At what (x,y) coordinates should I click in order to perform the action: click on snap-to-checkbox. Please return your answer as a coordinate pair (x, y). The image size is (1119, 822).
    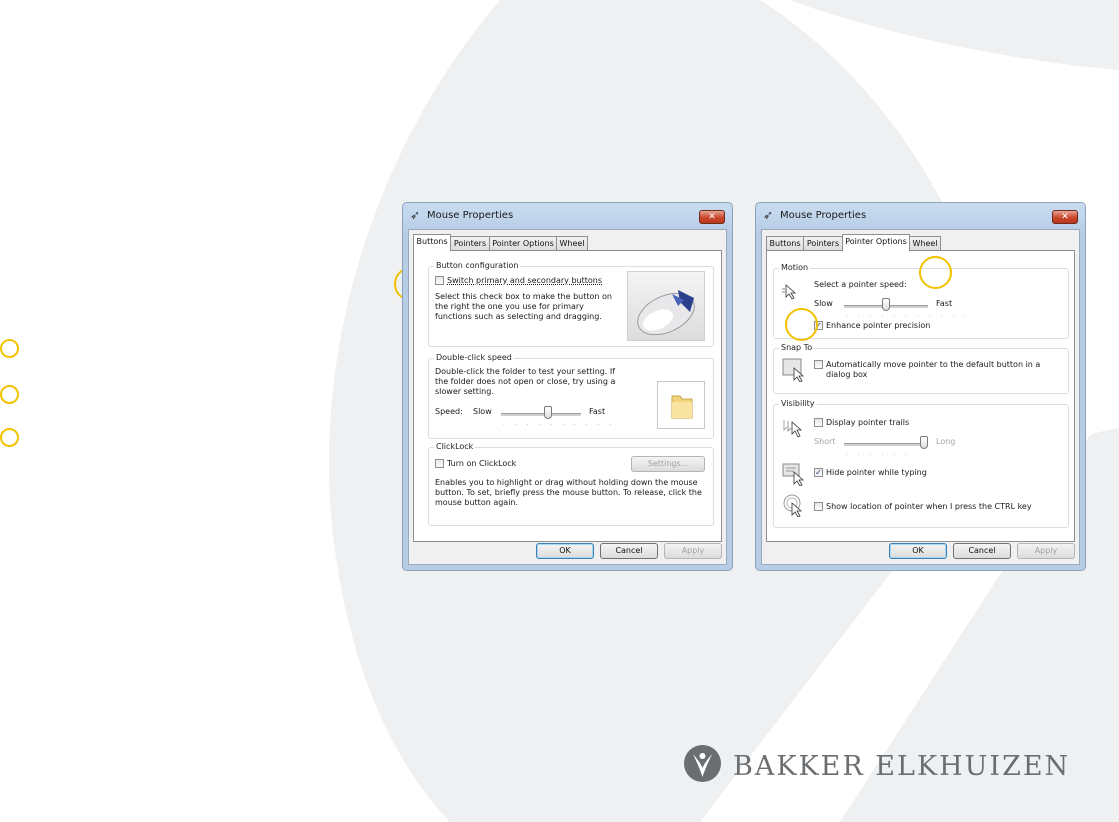
    Looking at the image, I should click on (818, 364).